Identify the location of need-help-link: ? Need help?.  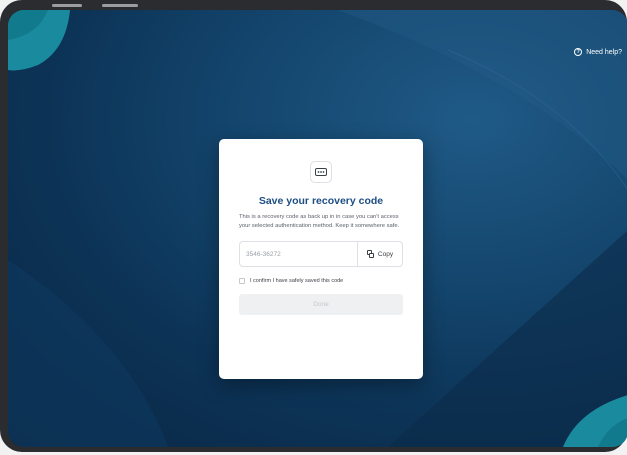
(598, 52).